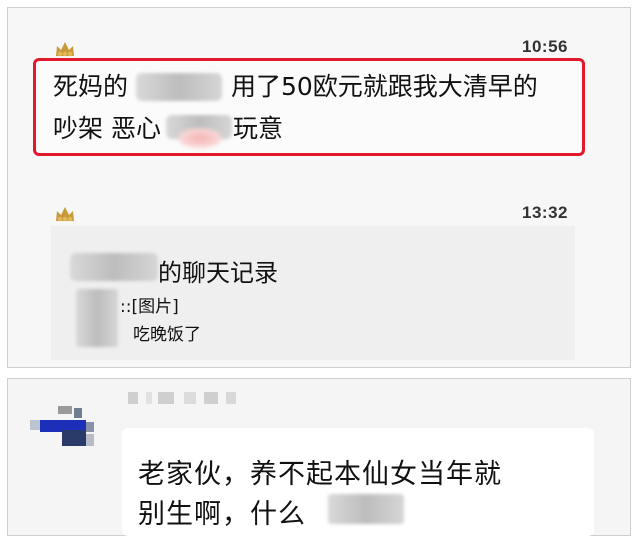 This screenshot has width=640, height=536. What do you see at coordinates (62, 428) in the screenshot?
I see `user-avatar` at bounding box center [62, 428].